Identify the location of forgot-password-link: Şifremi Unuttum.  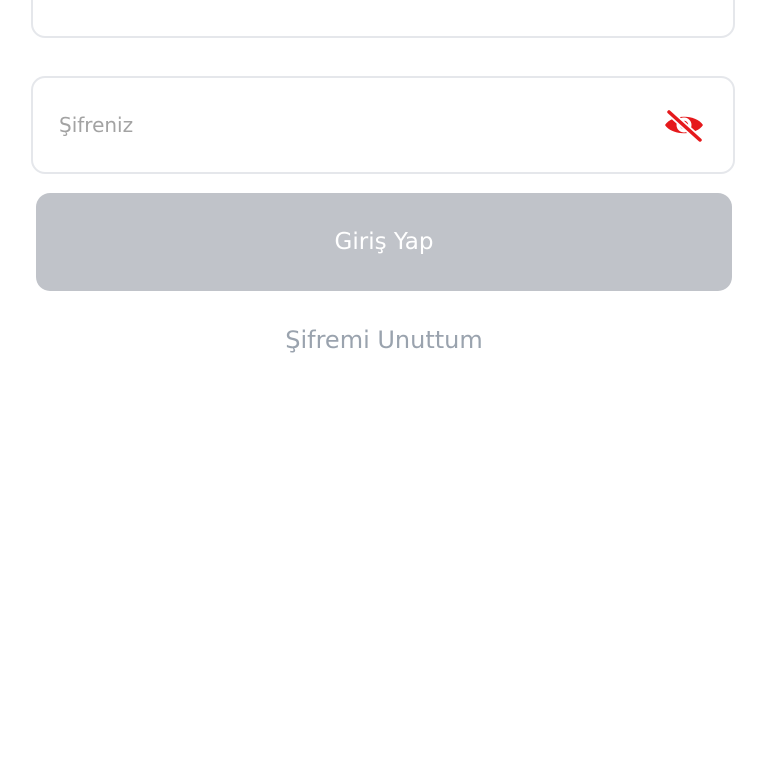
(384, 340).